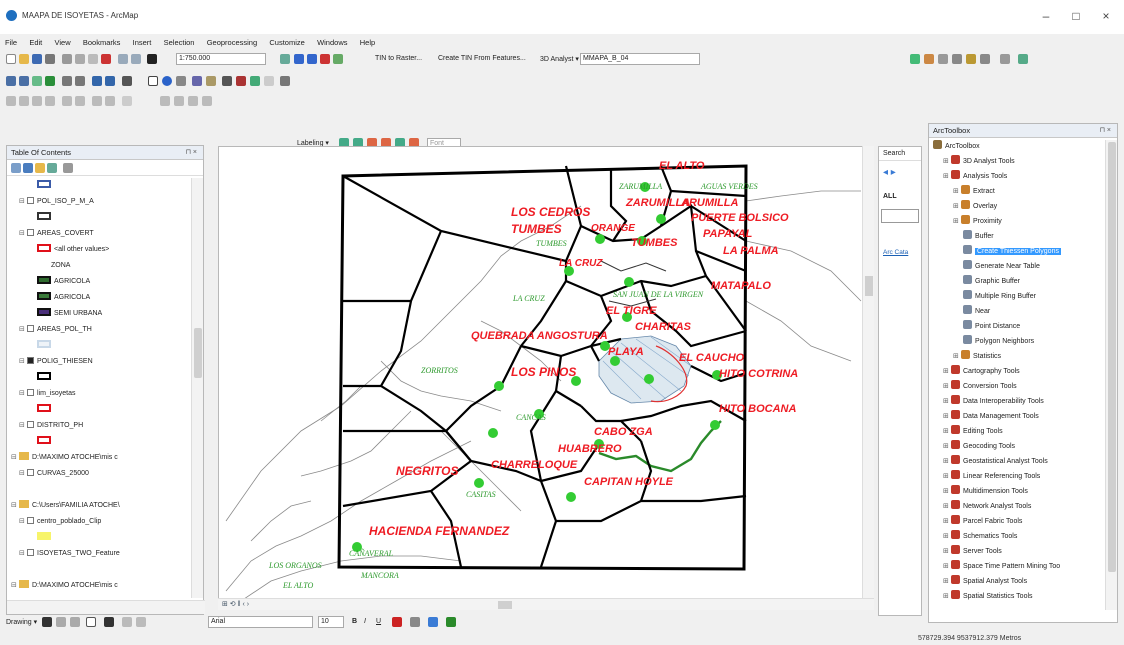 The height and width of the screenshot is (645, 1124). I want to click on toc-options-icon, so click(68, 168).